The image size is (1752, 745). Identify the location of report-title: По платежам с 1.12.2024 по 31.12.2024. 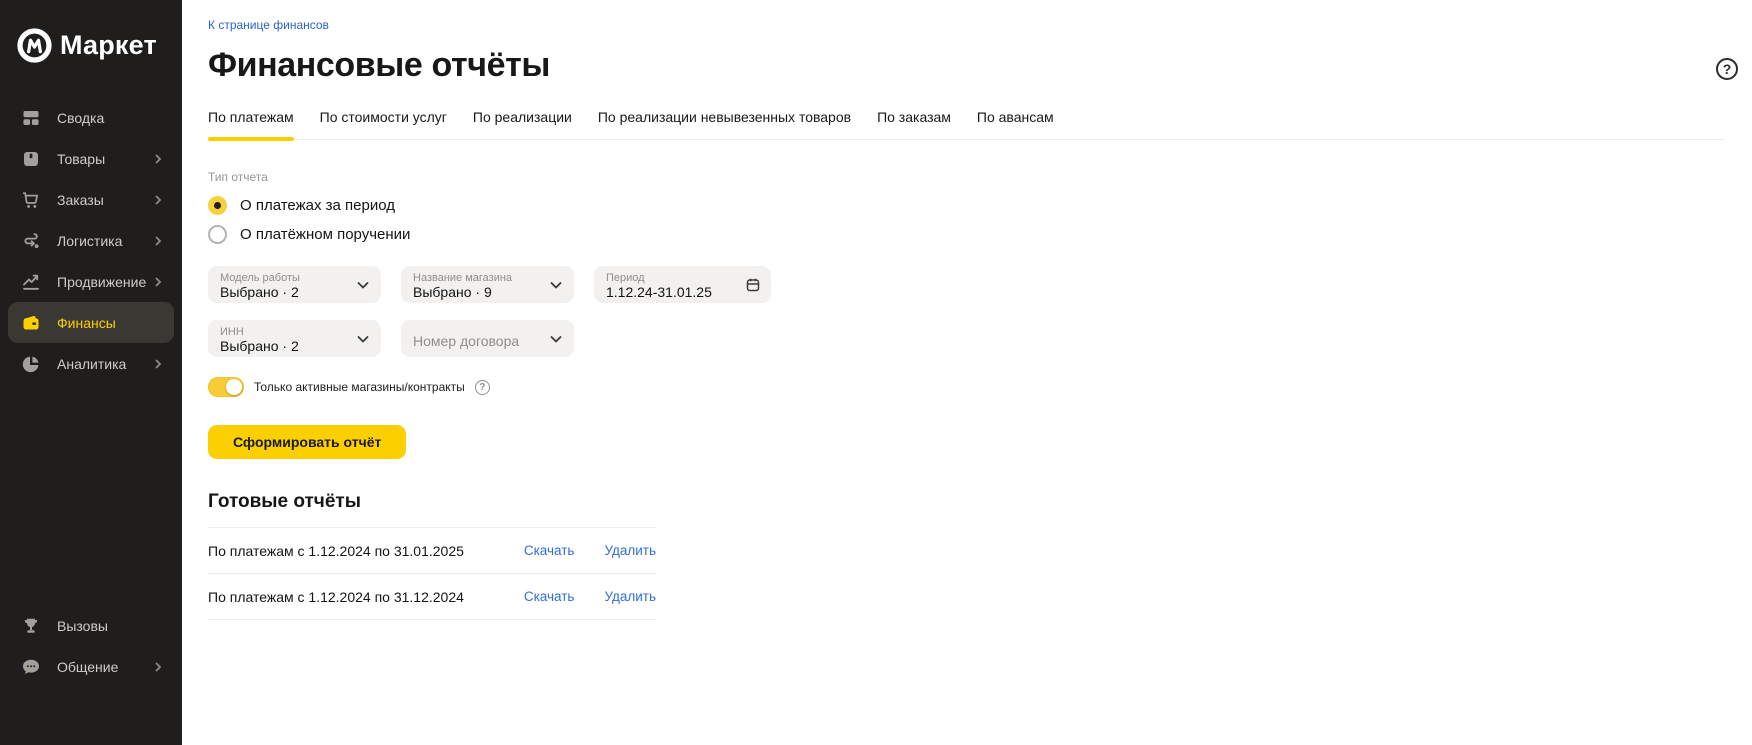
(336, 596).